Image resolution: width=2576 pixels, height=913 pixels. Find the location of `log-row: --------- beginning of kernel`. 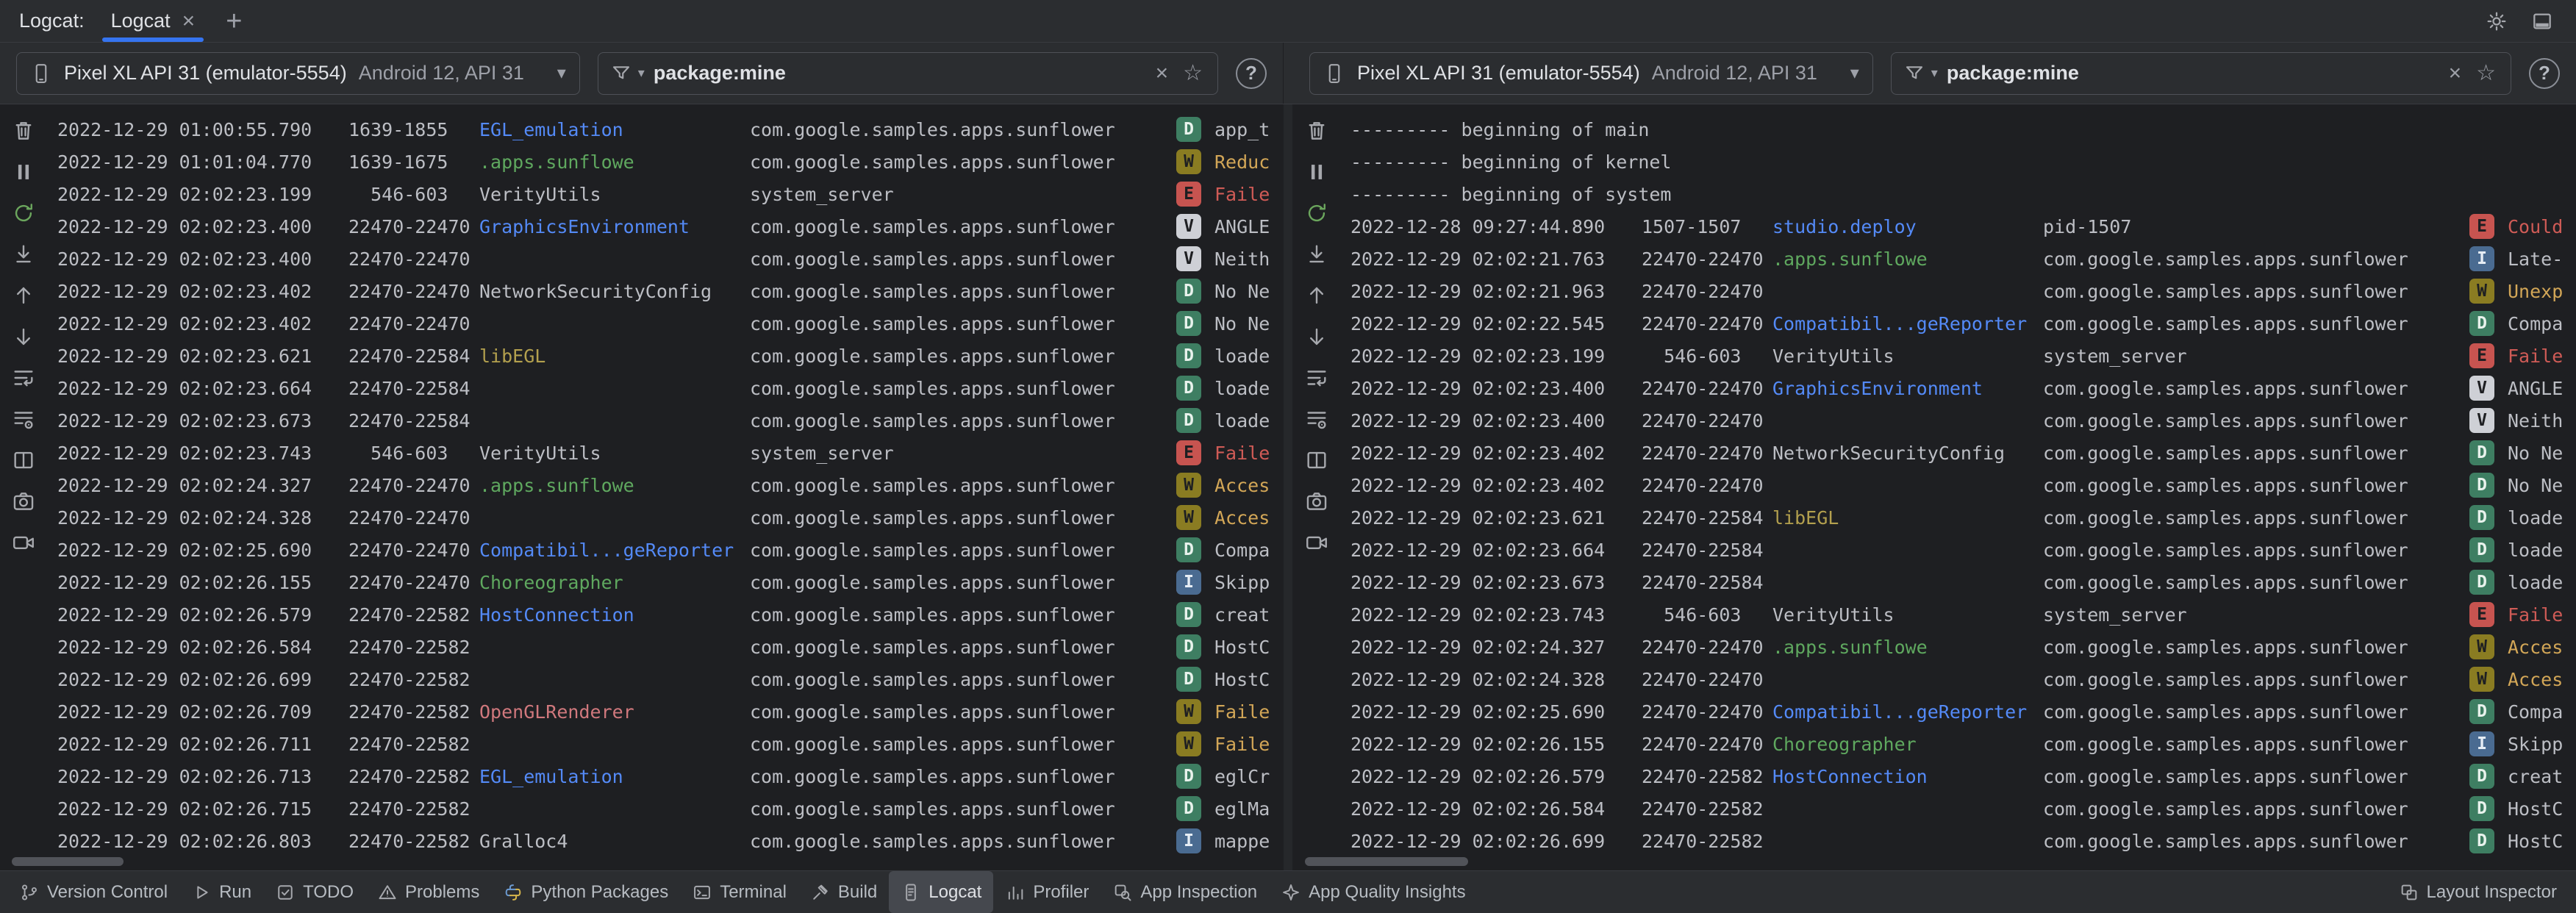

log-row: --------- beginning of kernel is located at coordinates (1963, 162).